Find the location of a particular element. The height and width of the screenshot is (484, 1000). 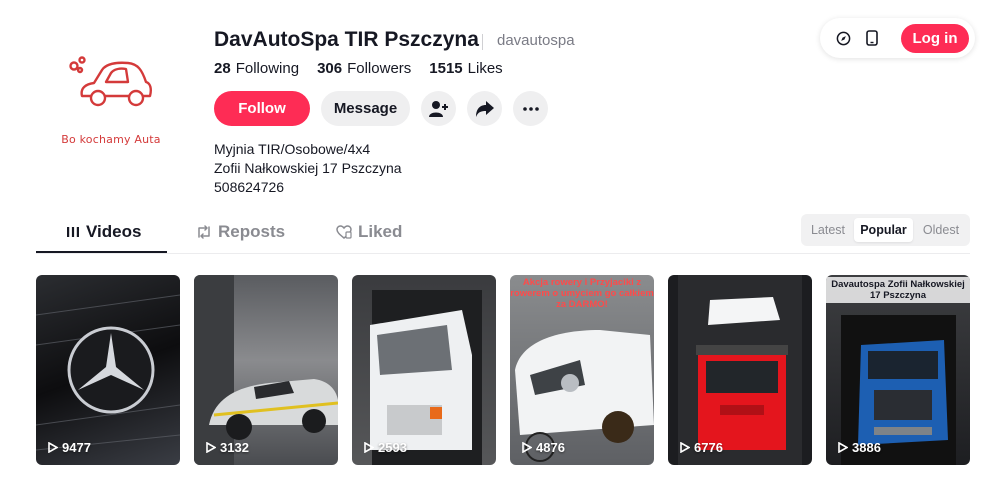

tabs-divider is located at coordinates (503, 253).